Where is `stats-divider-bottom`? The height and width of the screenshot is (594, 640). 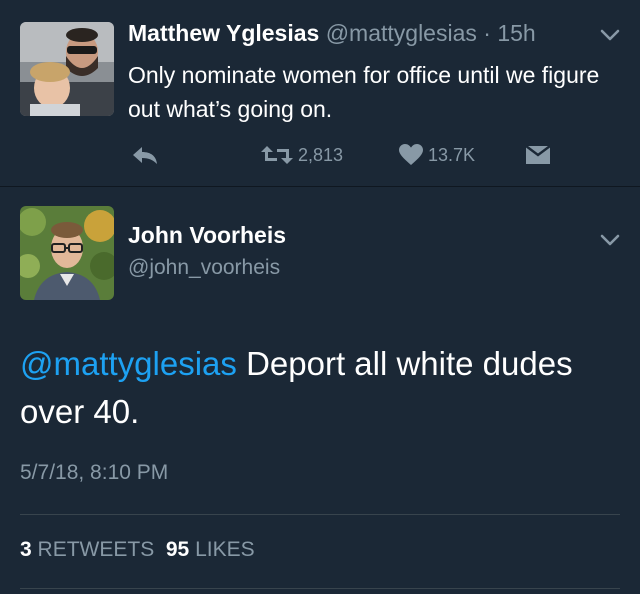
stats-divider-bottom is located at coordinates (320, 588).